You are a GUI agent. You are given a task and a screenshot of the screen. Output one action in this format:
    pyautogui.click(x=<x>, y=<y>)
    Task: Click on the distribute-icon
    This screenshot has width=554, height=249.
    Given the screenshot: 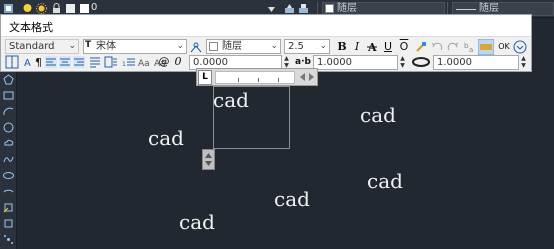 What is the action you would take?
    pyautogui.click(x=111, y=62)
    